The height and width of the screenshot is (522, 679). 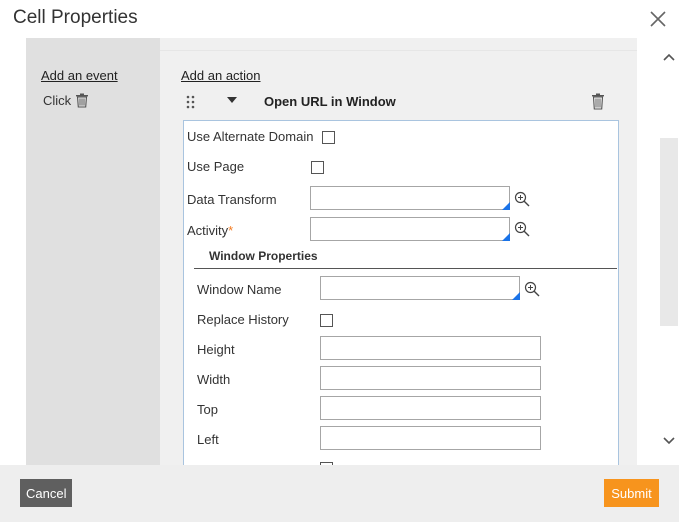 I want to click on window-name-input, so click(x=420, y=288).